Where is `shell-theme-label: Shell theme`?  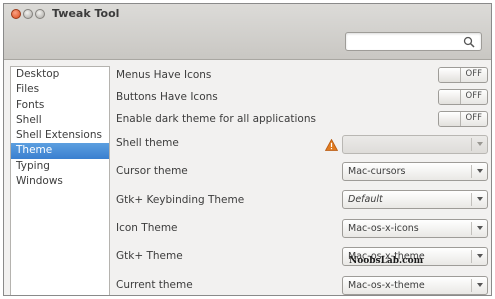 shell-theme-label: Shell theme is located at coordinates (147, 143).